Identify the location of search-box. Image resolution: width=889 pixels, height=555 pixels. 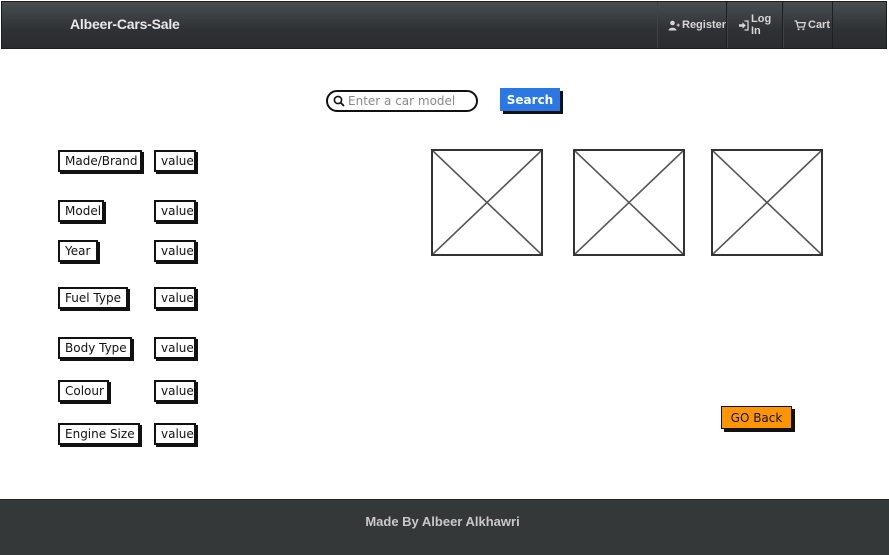
(402, 101).